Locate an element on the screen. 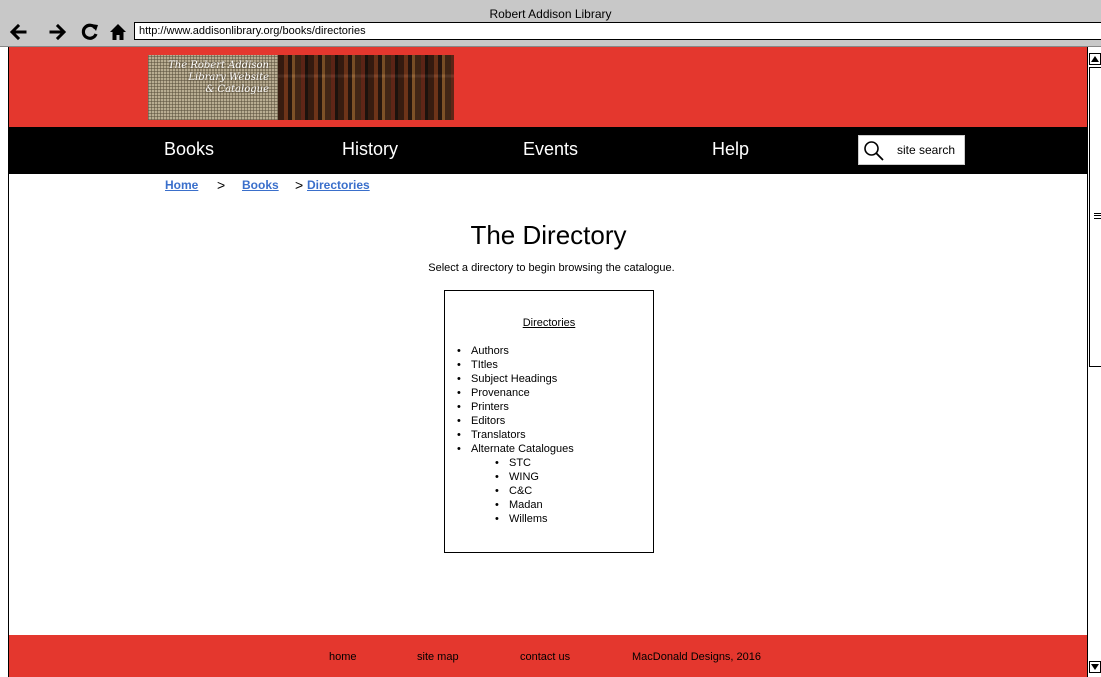  directory-link: Provenance is located at coordinates (500, 393).